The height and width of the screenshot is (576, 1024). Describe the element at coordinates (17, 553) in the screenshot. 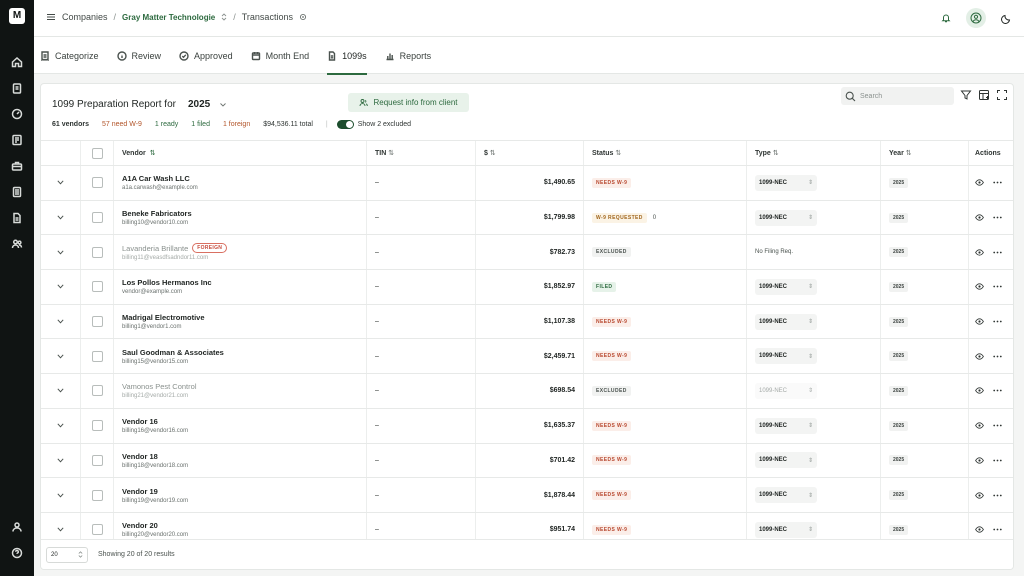

I see `help-icon` at that location.